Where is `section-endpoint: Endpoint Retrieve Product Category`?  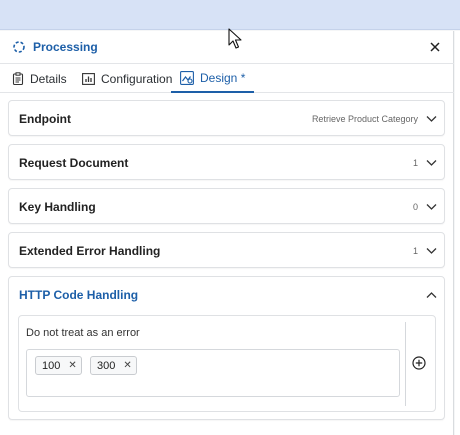
section-endpoint: Endpoint Retrieve Product Category is located at coordinates (226, 118).